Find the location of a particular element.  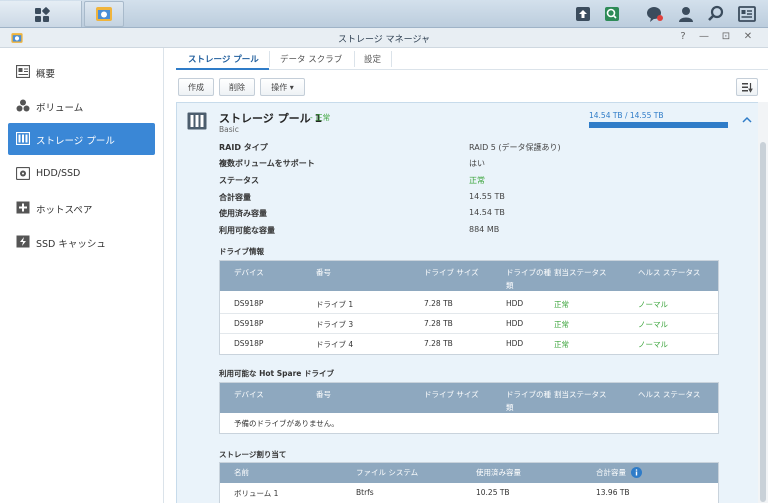

table-row: DS918P ドライブ 3 7.28 TB HDD 正常 ノーマル is located at coordinates (469, 324).